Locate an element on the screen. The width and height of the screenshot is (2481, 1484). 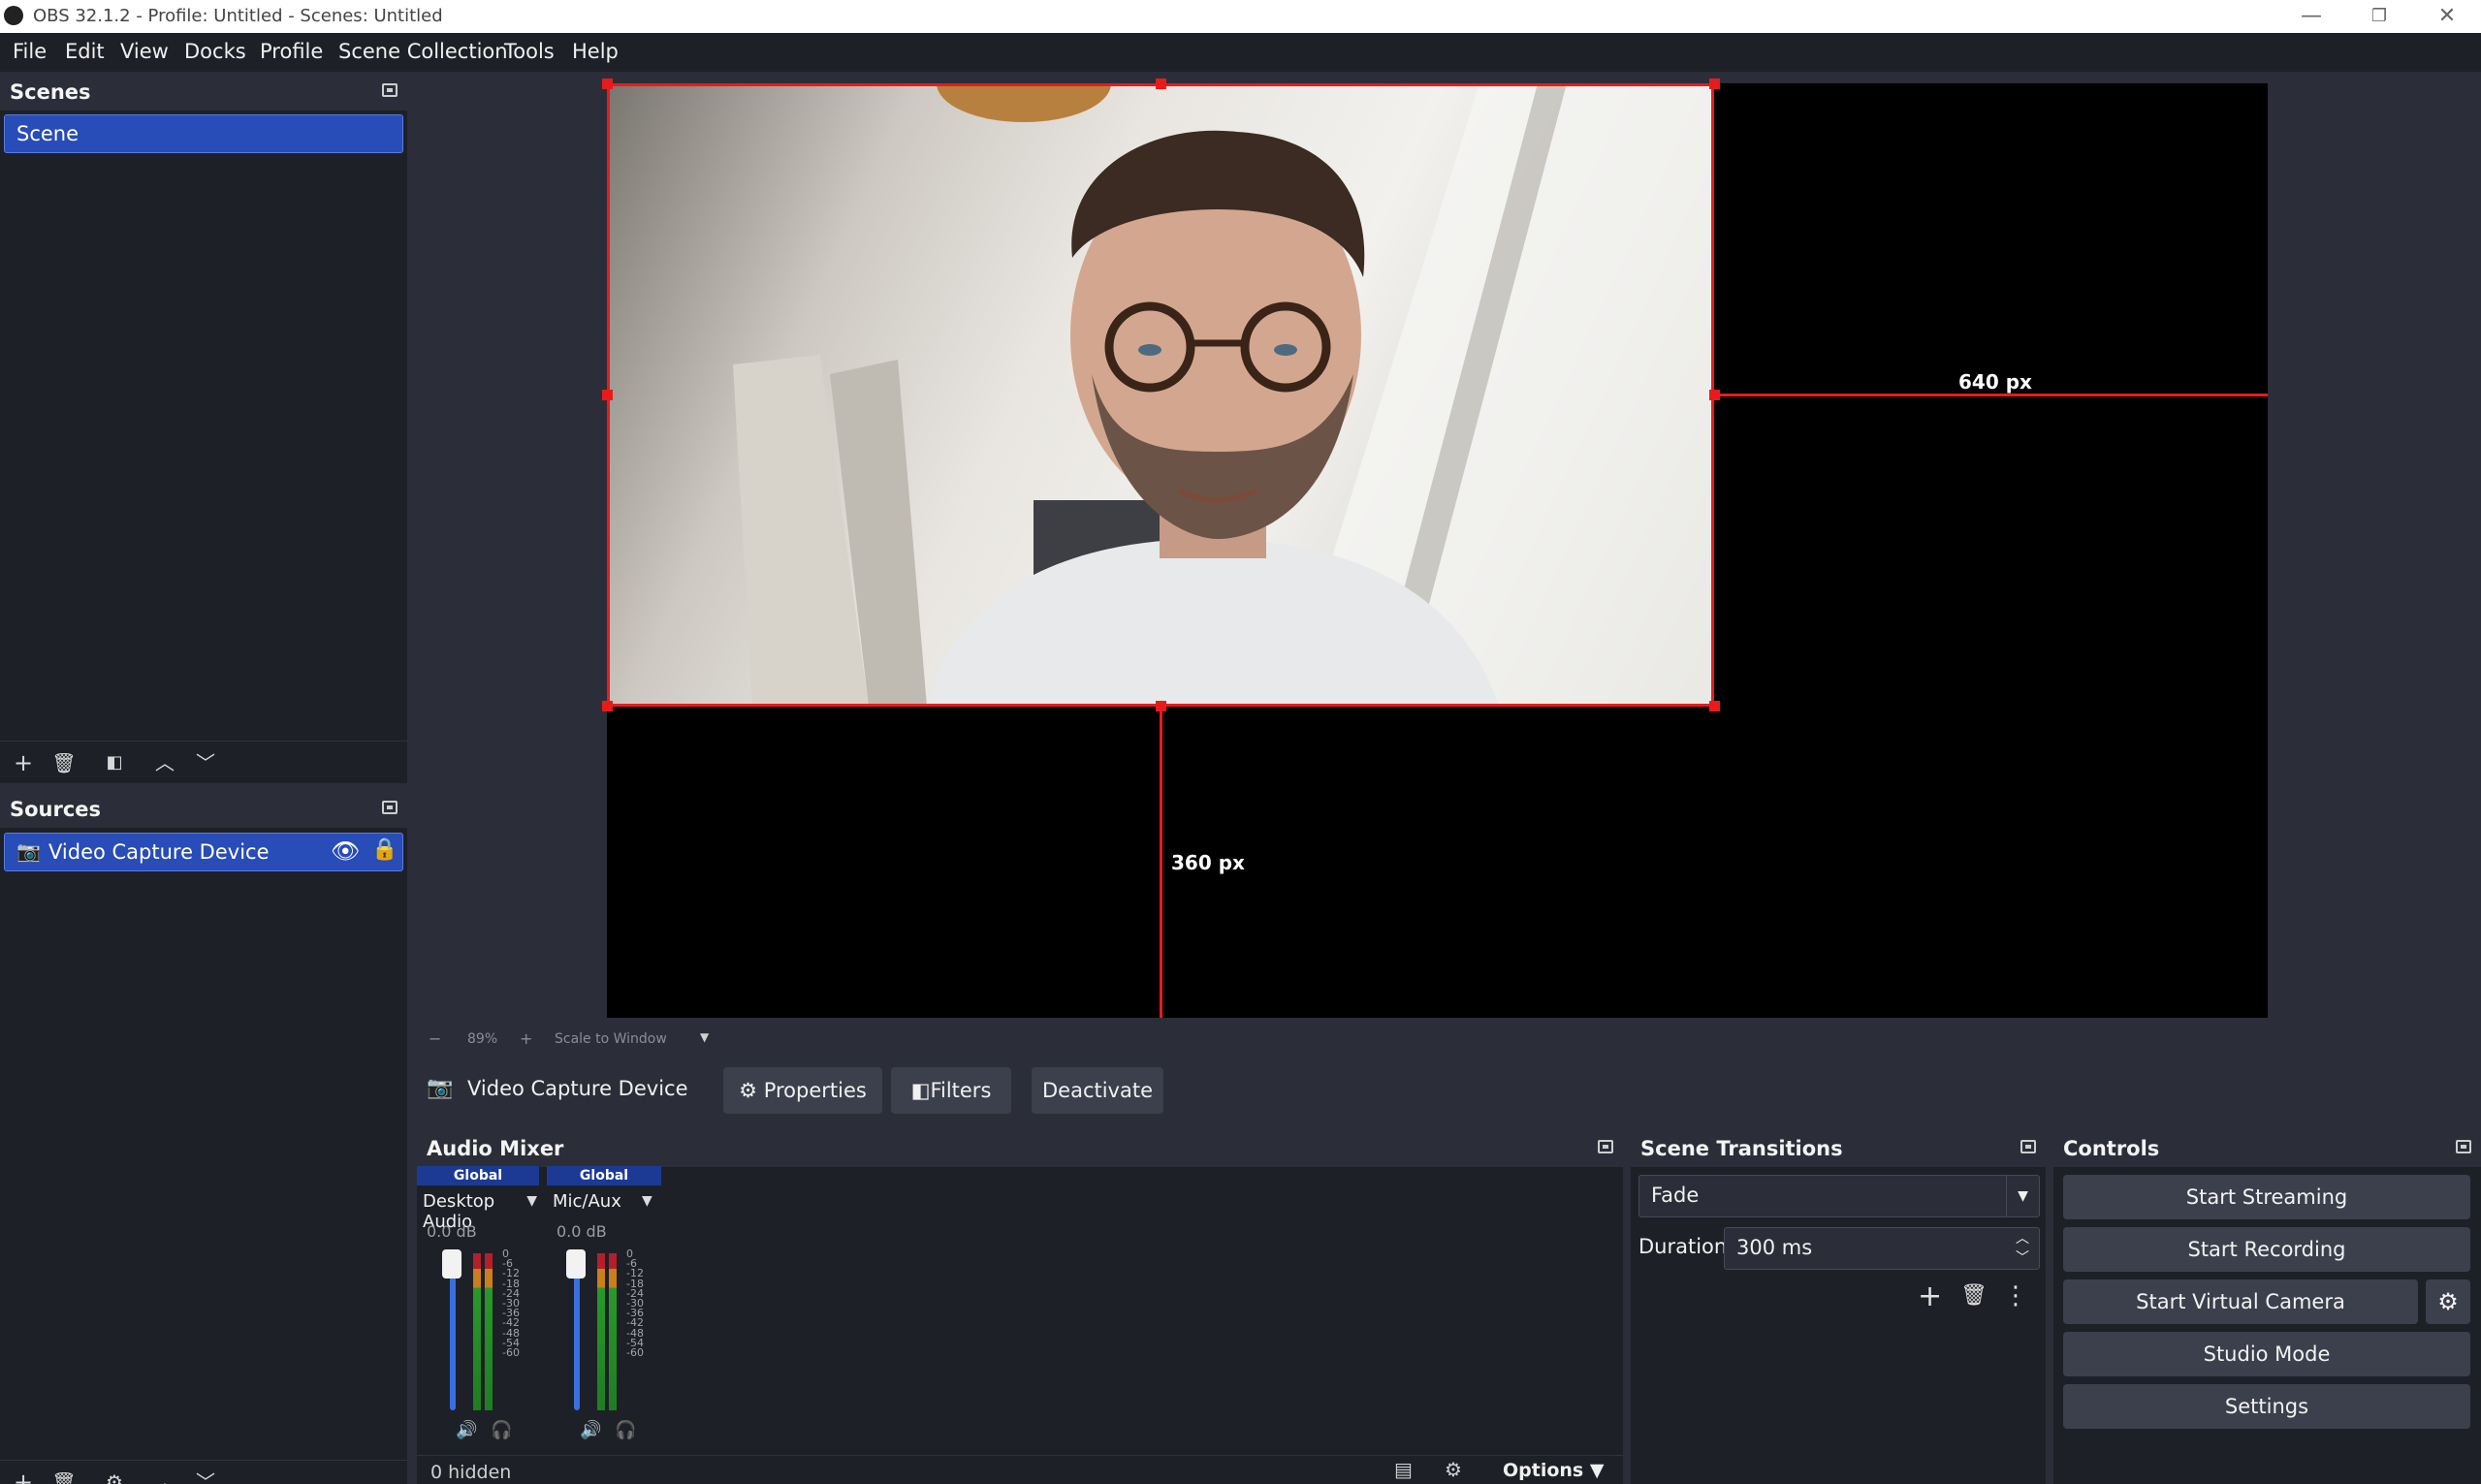
sources-toolbar: + 🗑 ⚙ ︿ ﹀ is located at coordinates (203, 1472).